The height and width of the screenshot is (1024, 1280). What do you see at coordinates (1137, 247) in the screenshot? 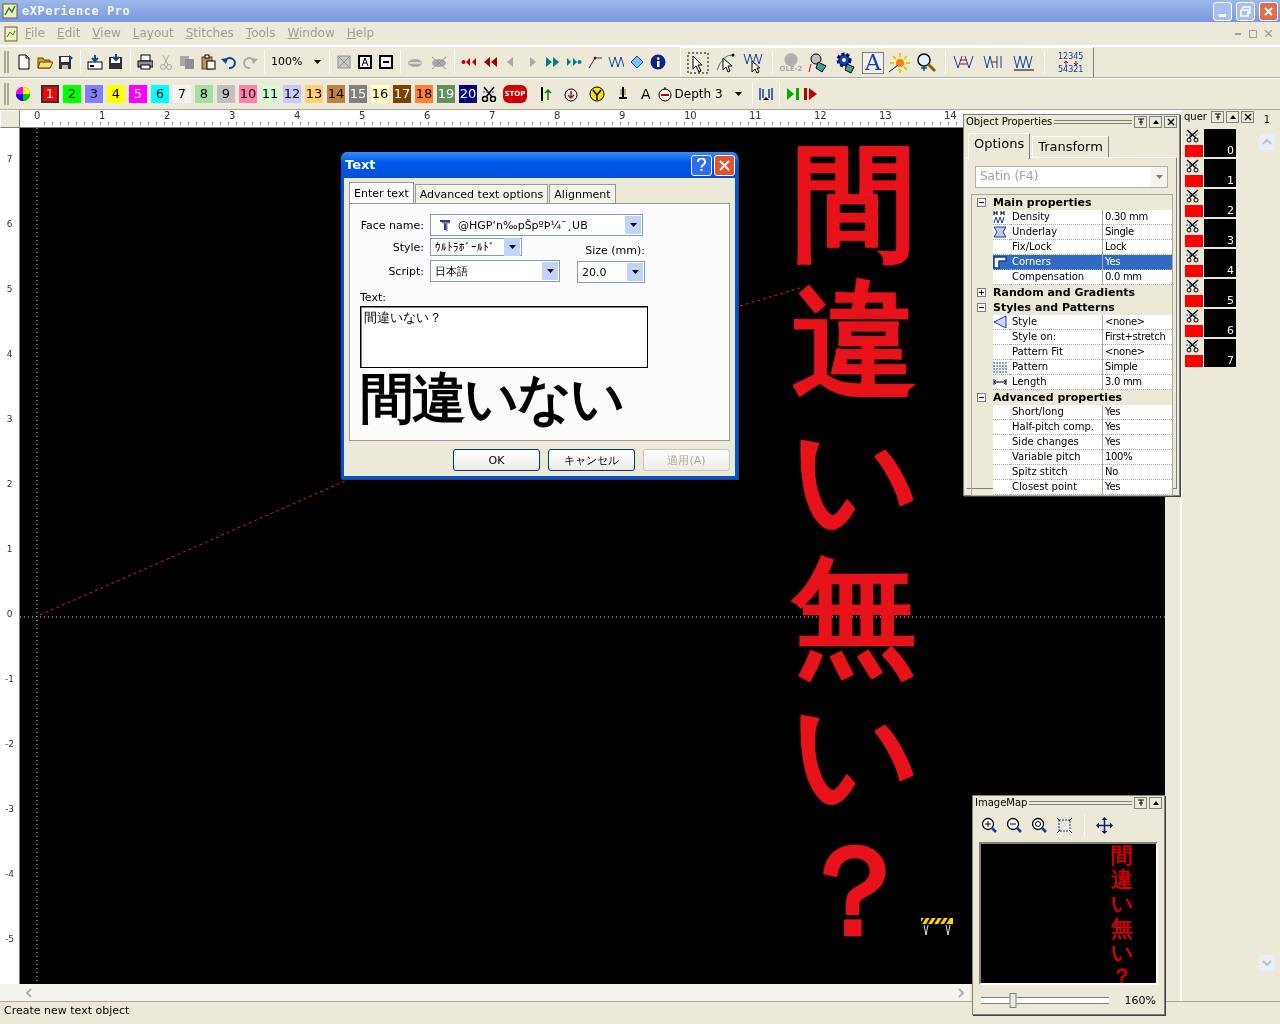
I see `property-value: Lock` at bounding box center [1137, 247].